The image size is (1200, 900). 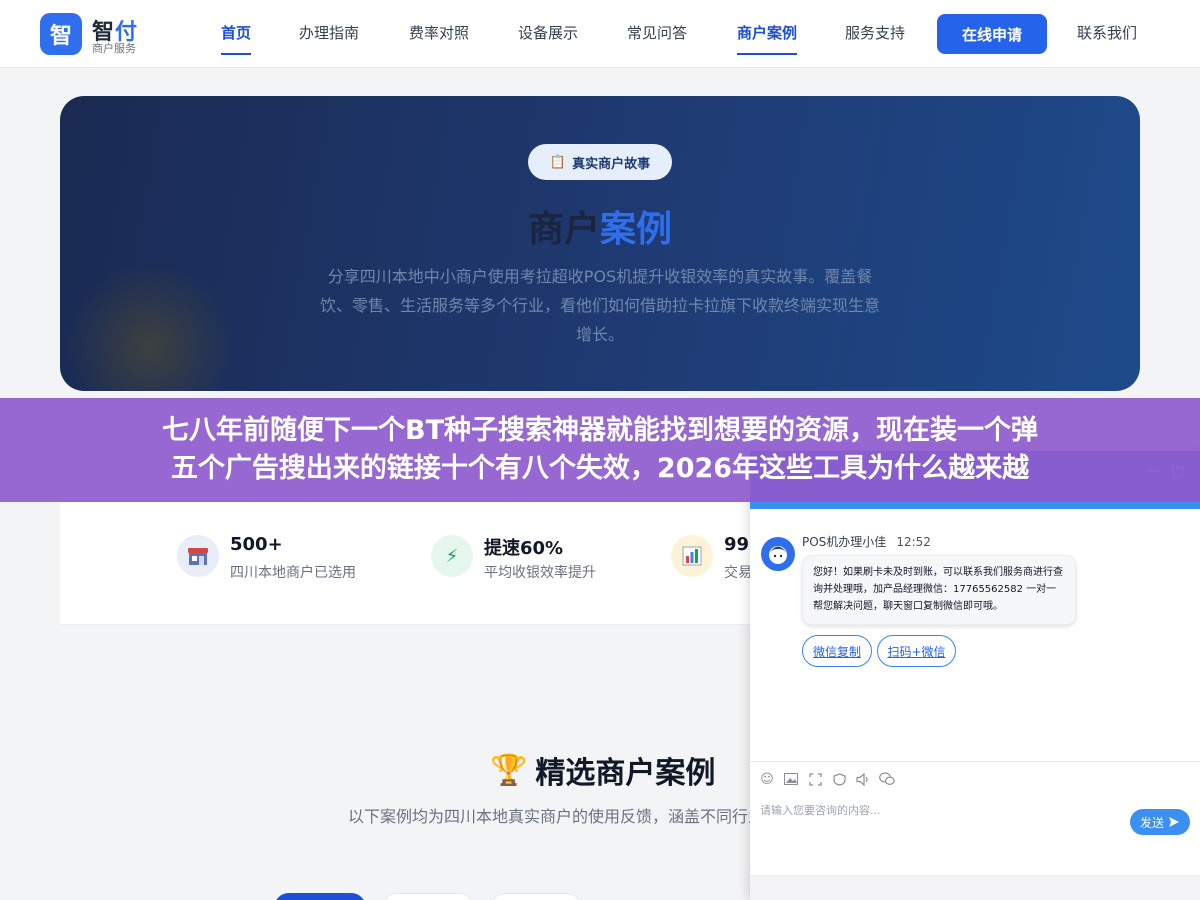 What do you see at coordinates (975, 505) in the screenshot?
I see `chat-header-stripe` at bounding box center [975, 505].